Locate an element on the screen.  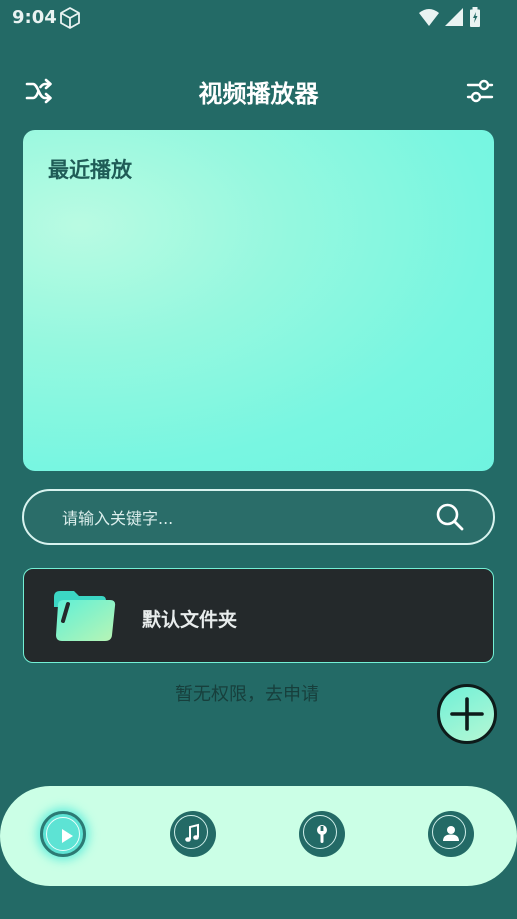
status-bar: 9:04 is located at coordinates (258, 18).